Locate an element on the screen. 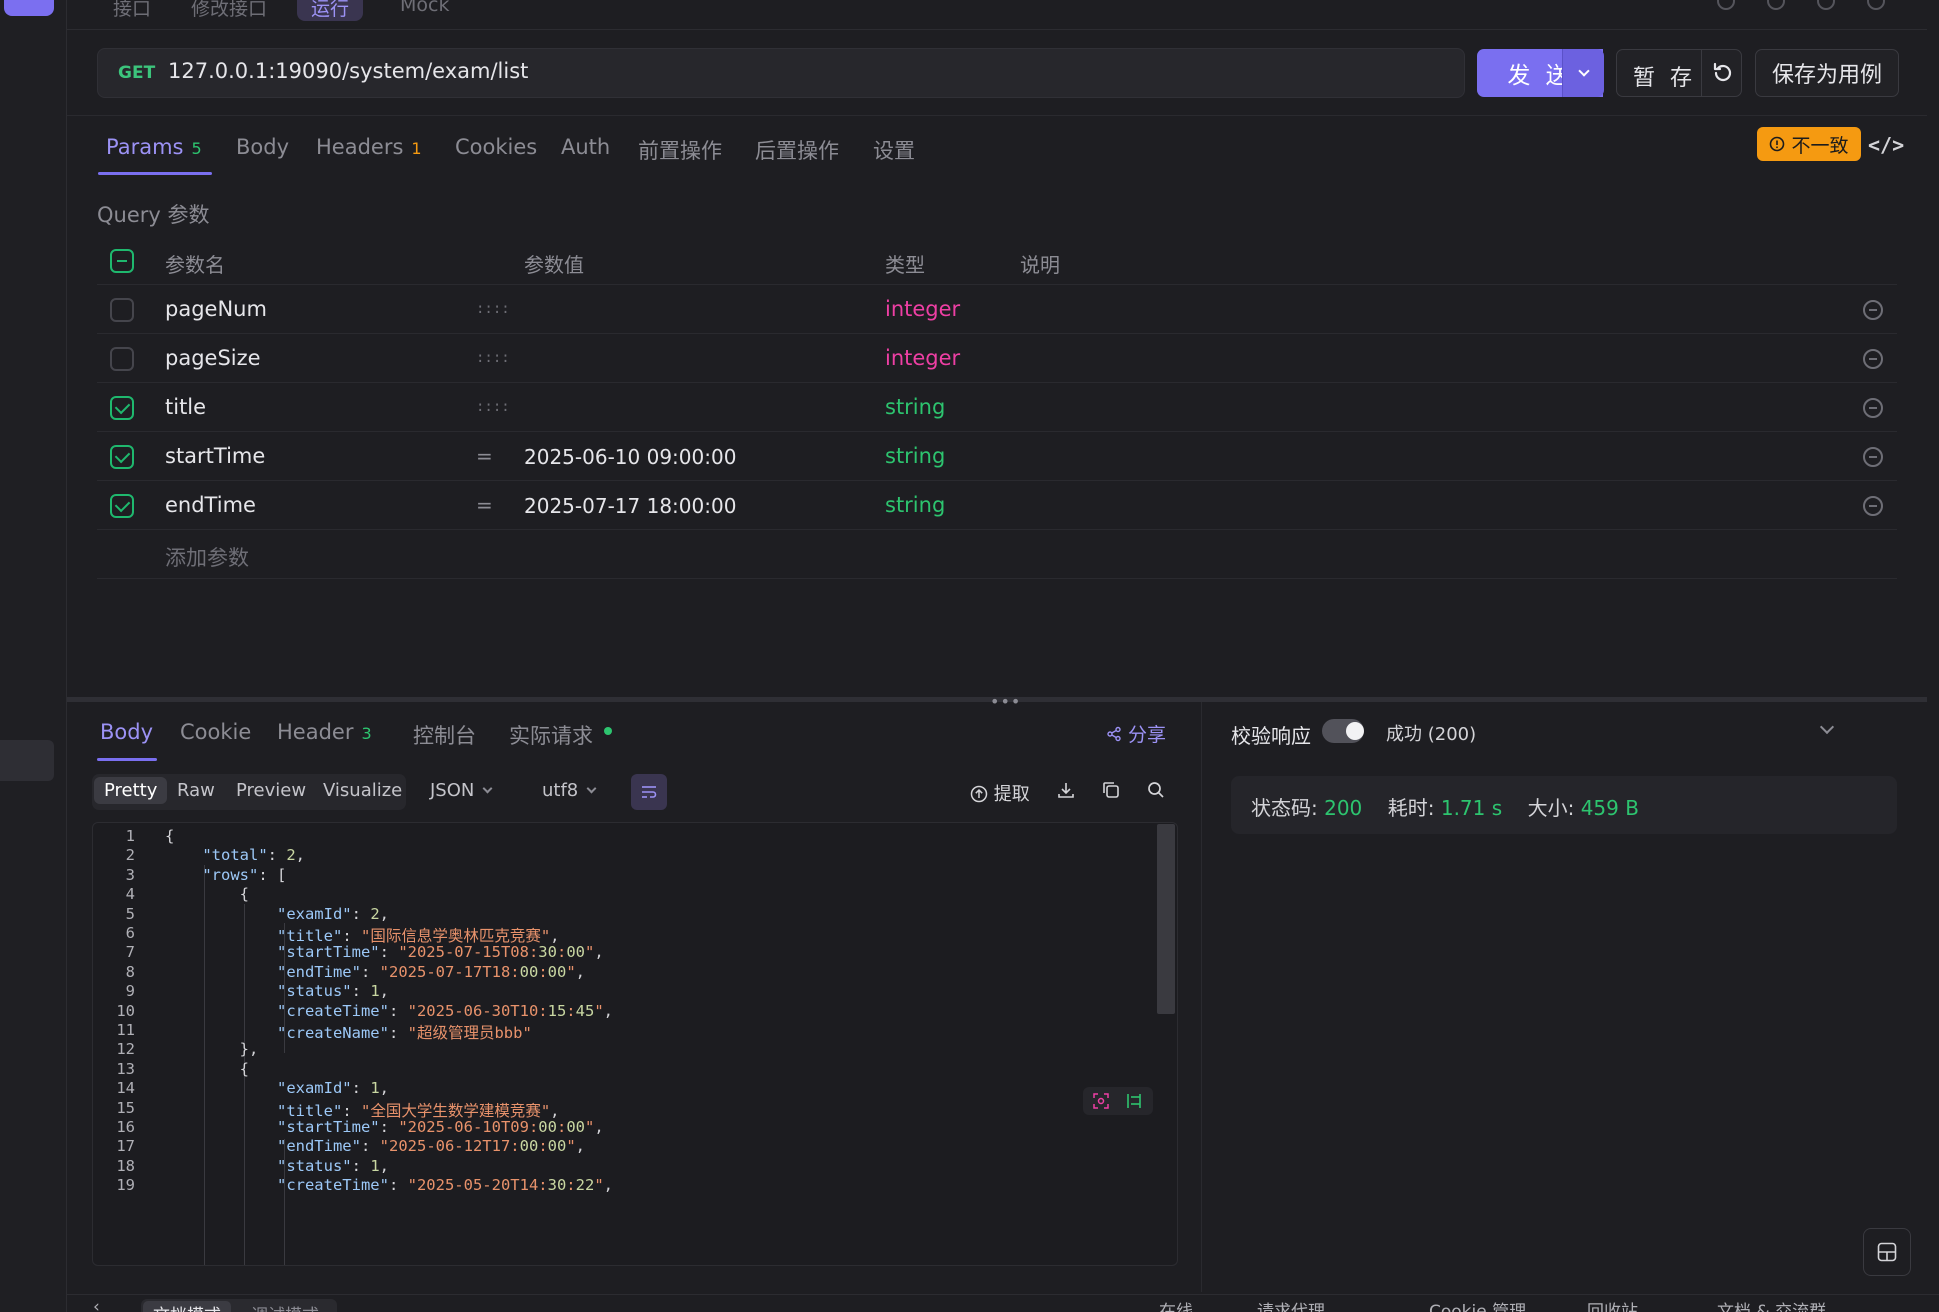  send-dropdown-button is located at coordinates (1583, 73).